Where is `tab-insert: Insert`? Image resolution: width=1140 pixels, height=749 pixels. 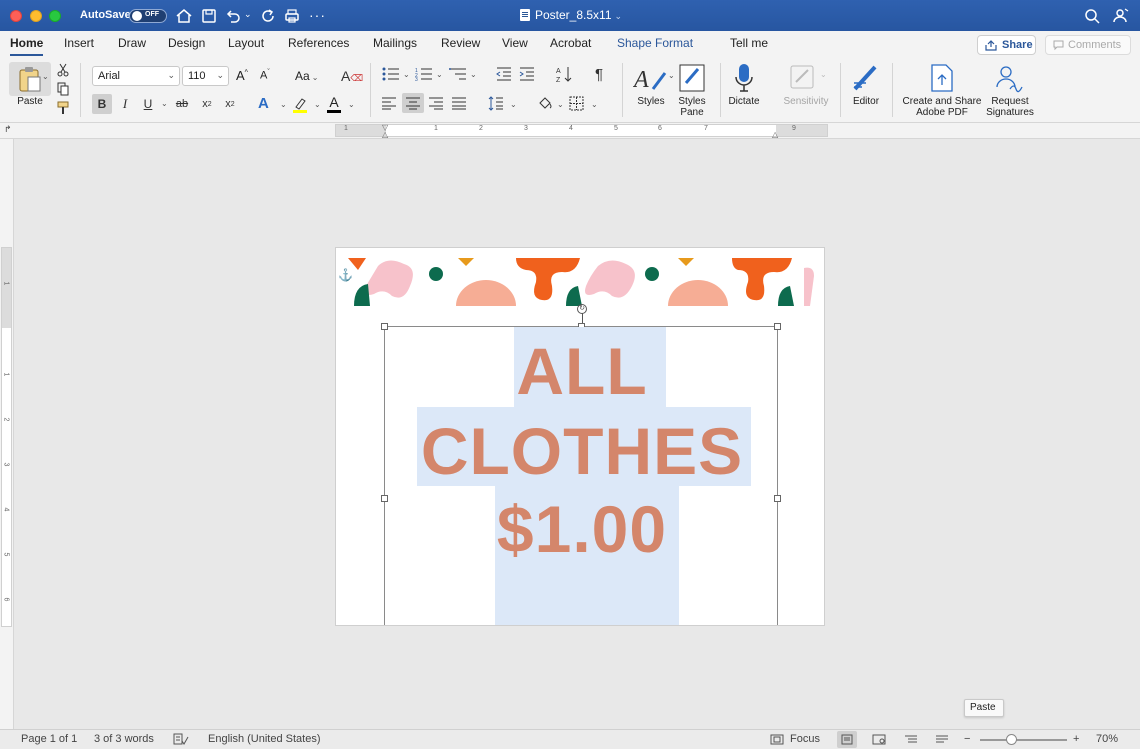
tab-insert: Insert is located at coordinates (79, 43).